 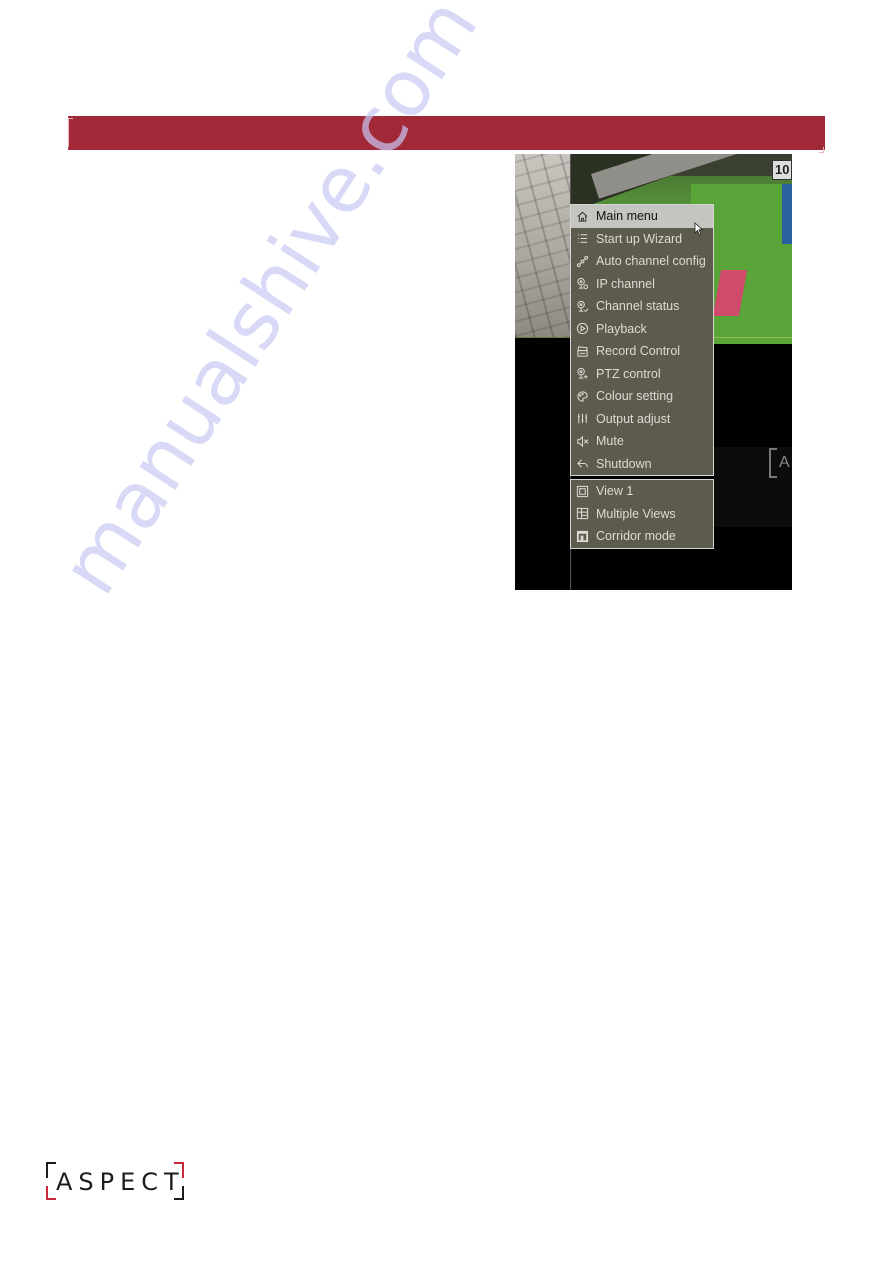 What do you see at coordinates (582, 261) in the screenshot?
I see `link-nodes-icon` at bounding box center [582, 261].